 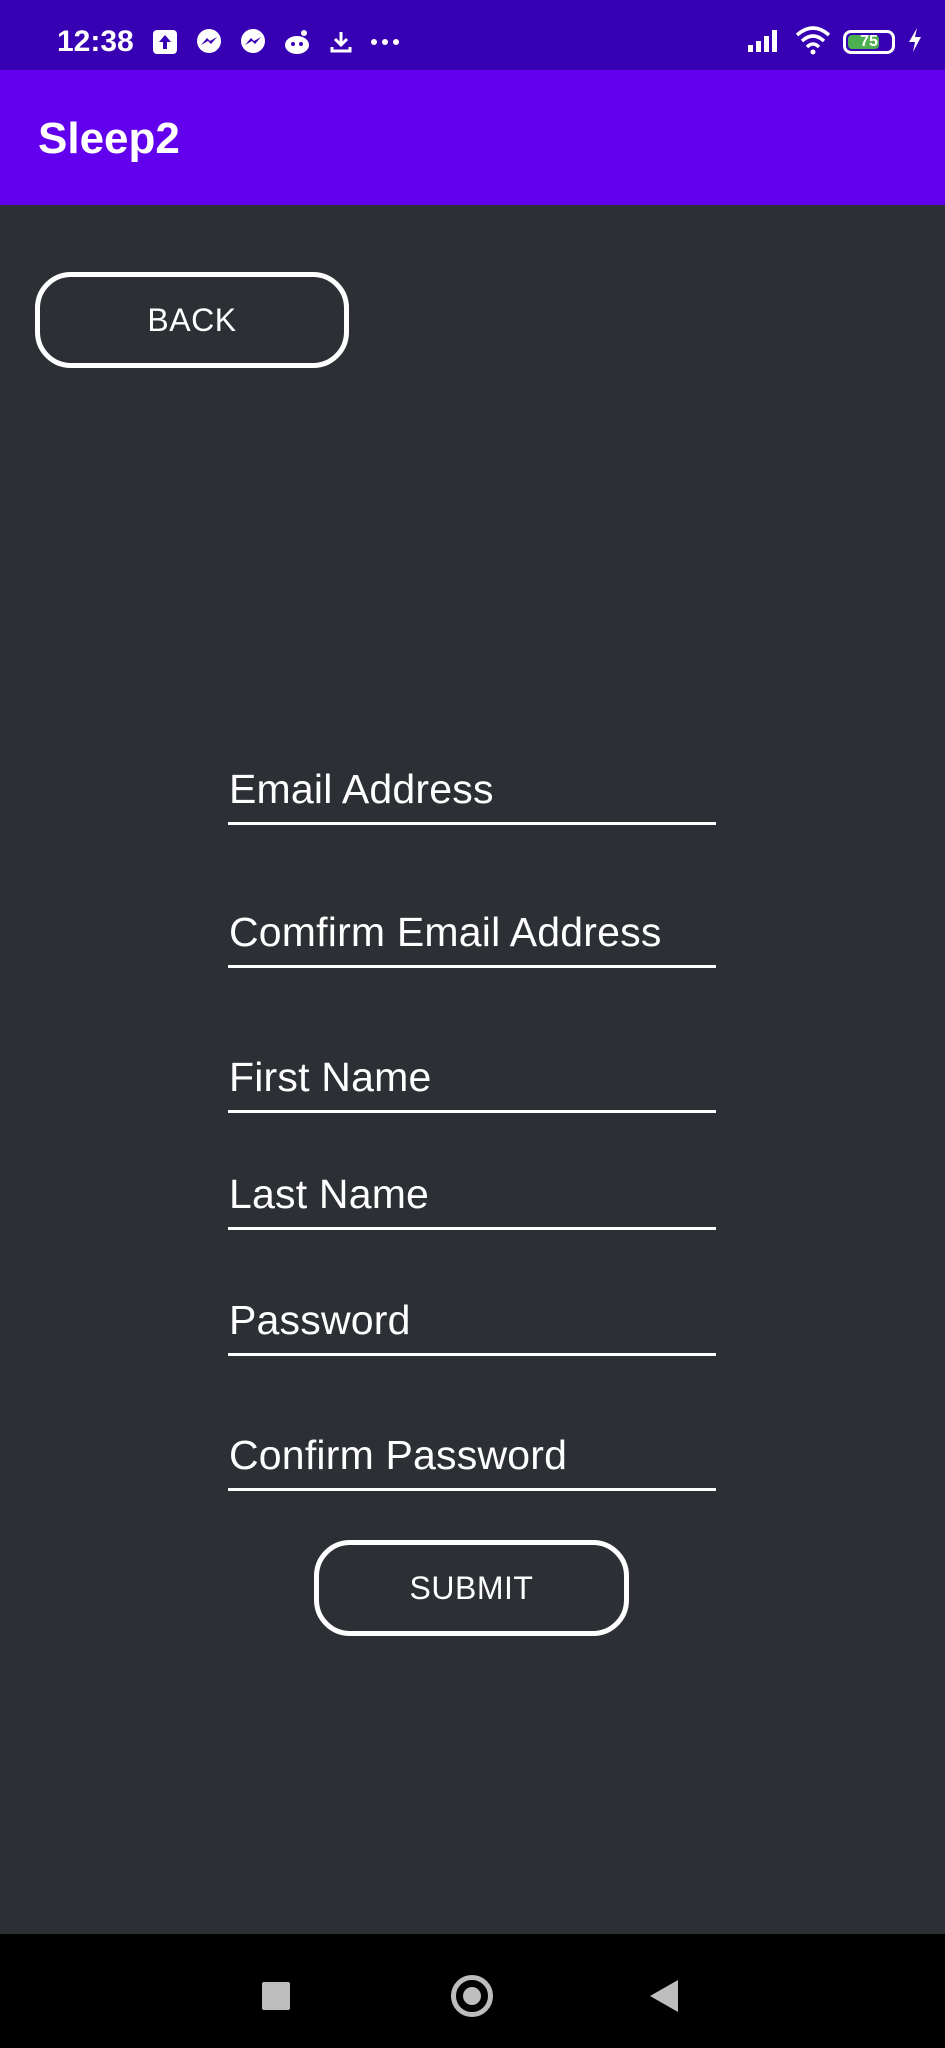 What do you see at coordinates (109, 138) in the screenshot?
I see `app-title: Sleep2` at bounding box center [109, 138].